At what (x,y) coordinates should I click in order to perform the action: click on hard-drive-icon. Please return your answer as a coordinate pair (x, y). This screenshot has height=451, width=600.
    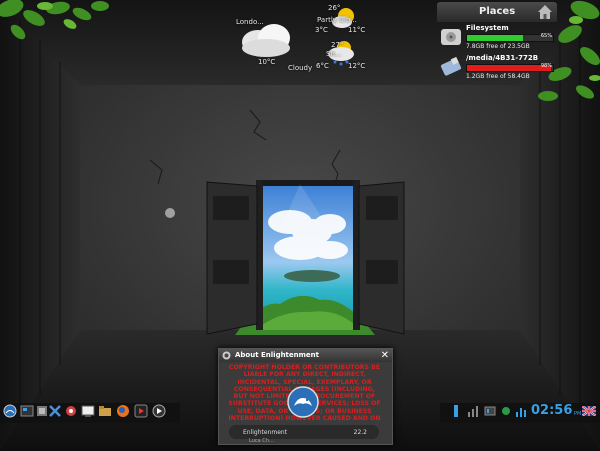
    Looking at the image, I should click on (451, 37).